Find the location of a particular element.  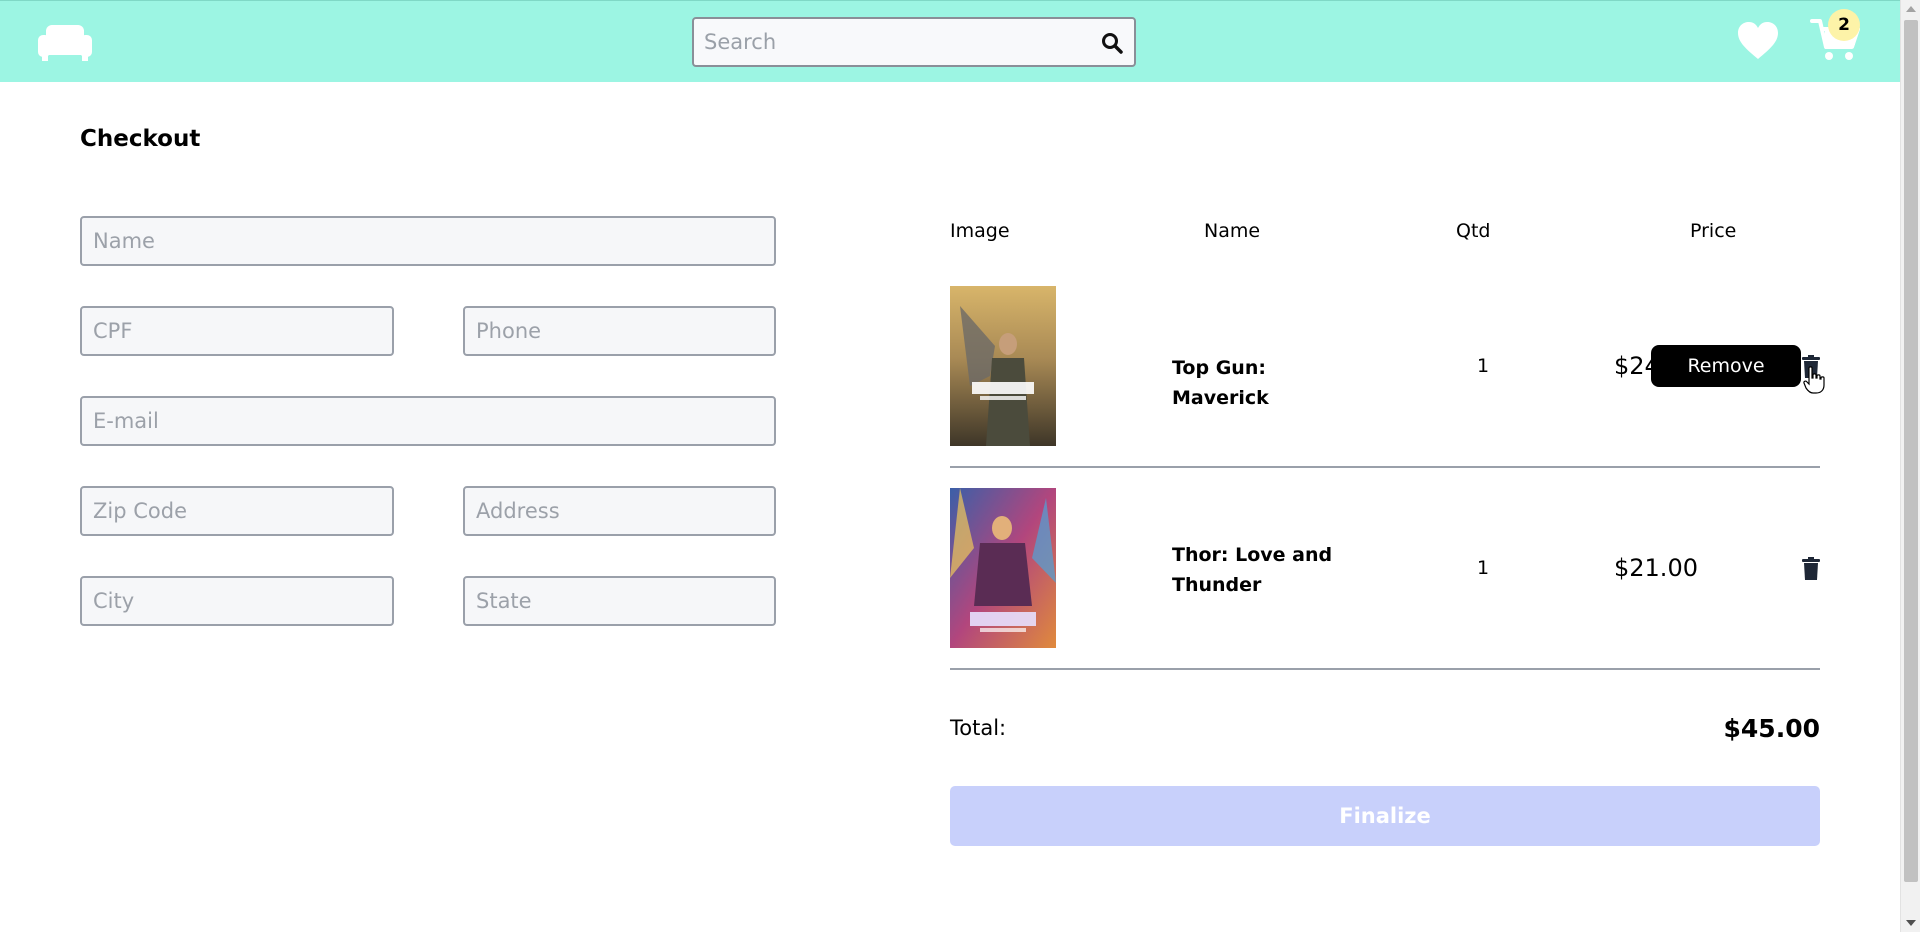

thor-poster-image is located at coordinates (1003, 568).